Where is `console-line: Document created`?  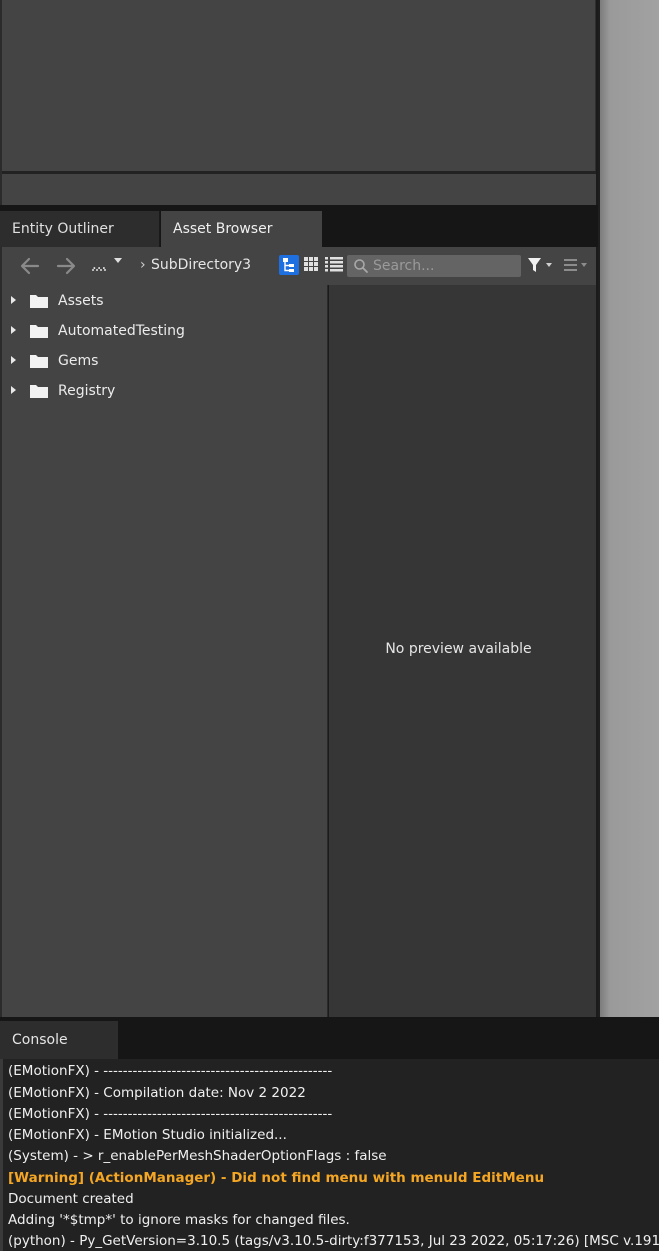
console-line: Document created is located at coordinates (71, 1199).